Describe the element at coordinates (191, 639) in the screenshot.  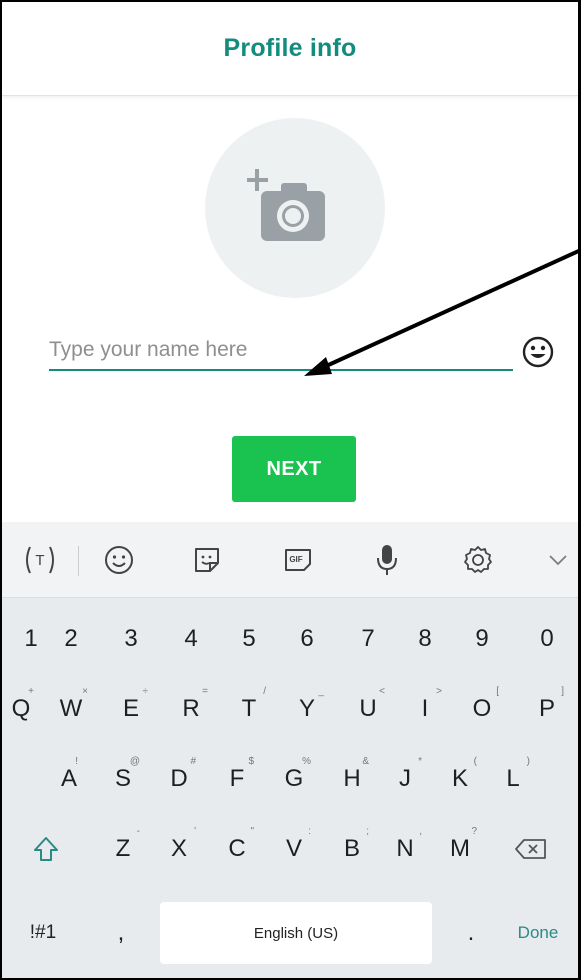
I see `key-4: 4` at that location.